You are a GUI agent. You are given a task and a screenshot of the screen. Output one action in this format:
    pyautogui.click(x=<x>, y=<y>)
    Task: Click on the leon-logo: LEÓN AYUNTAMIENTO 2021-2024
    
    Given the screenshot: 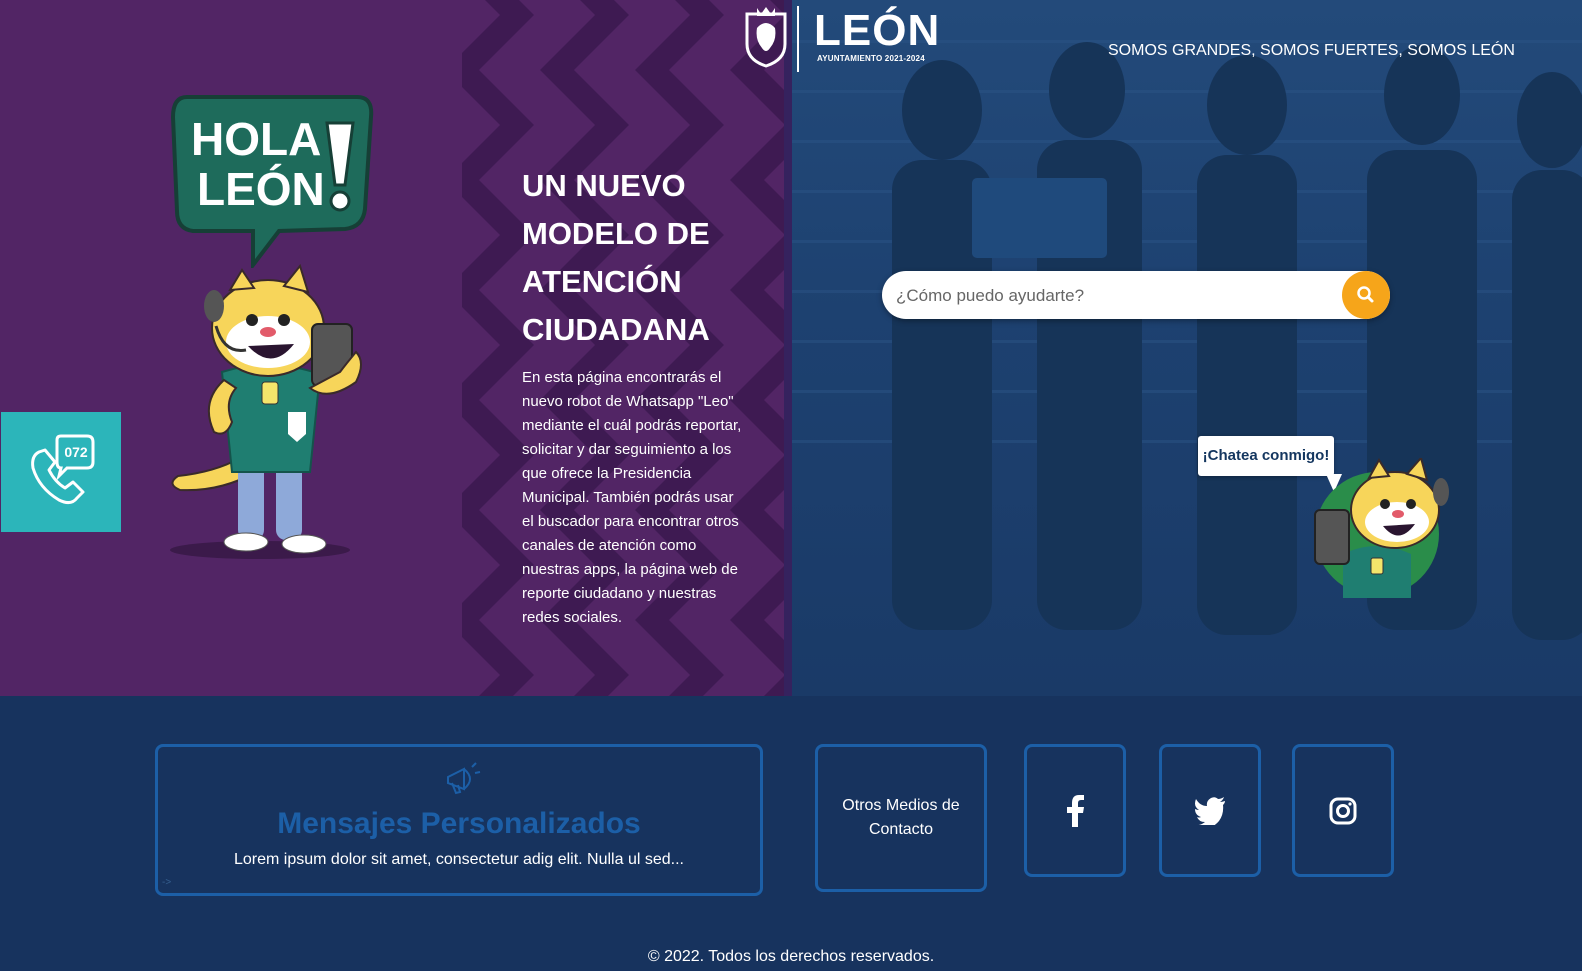 What is the action you would take?
    pyautogui.click(x=841, y=39)
    